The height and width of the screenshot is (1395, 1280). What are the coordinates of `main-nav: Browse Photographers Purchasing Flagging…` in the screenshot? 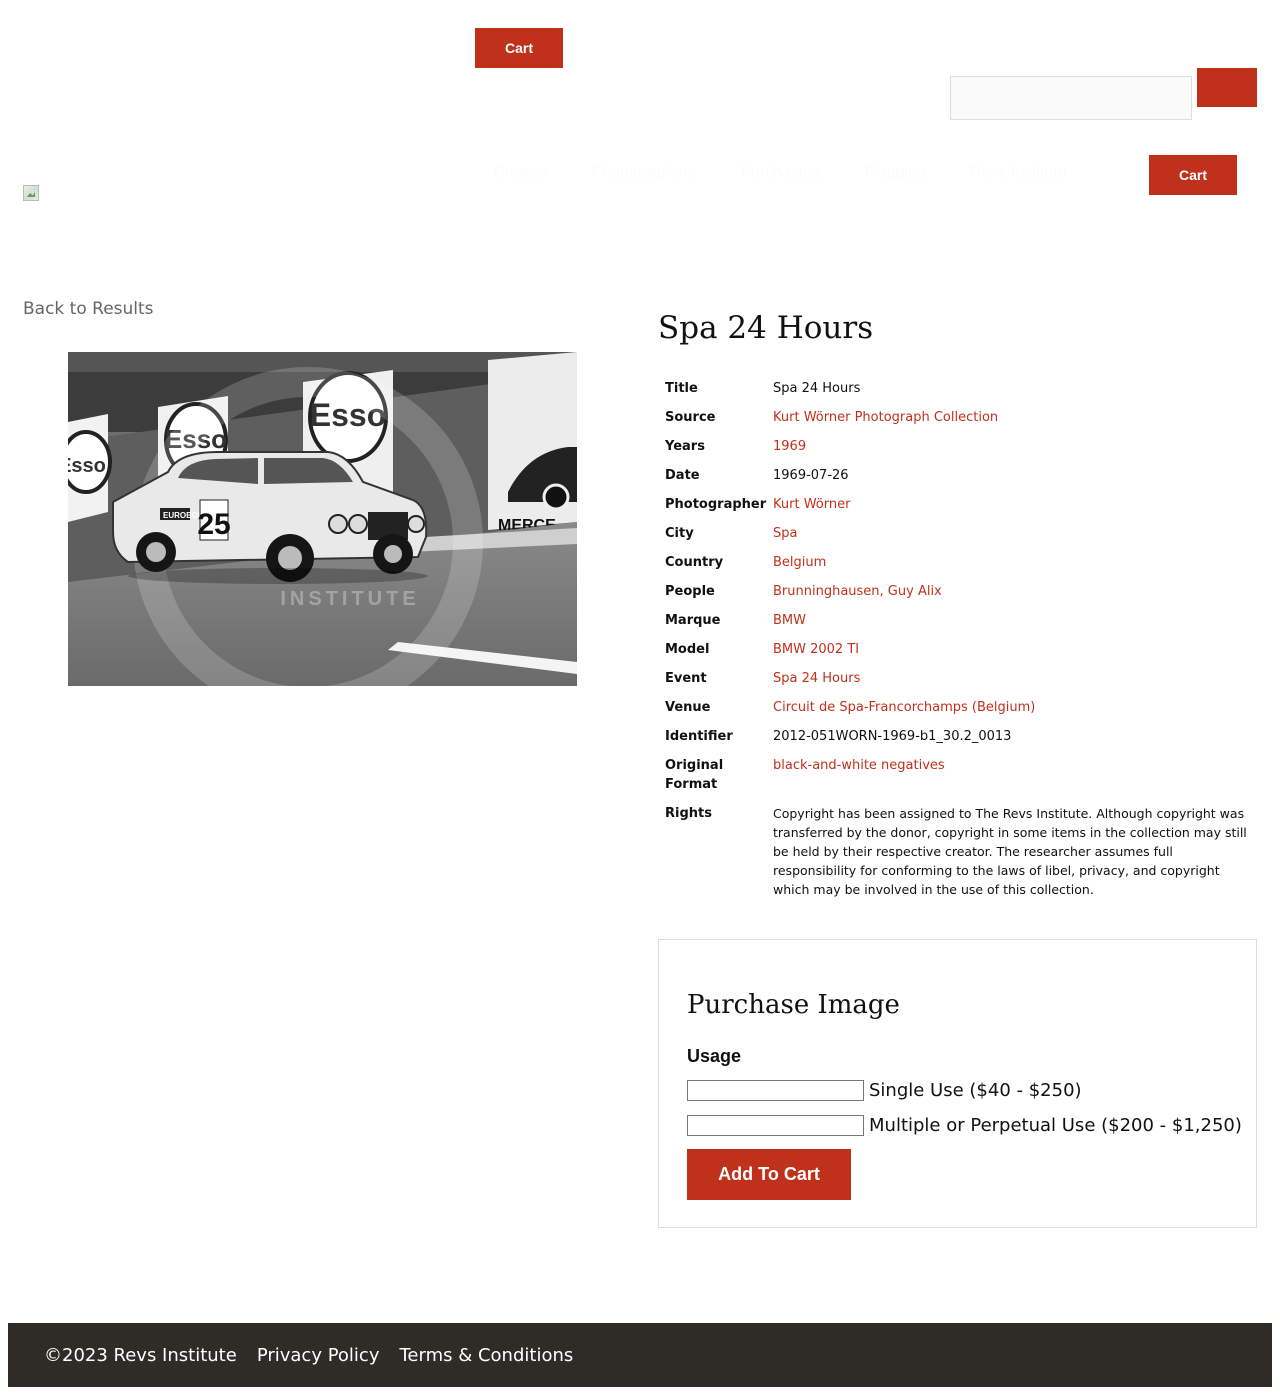 It's located at (780, 173).